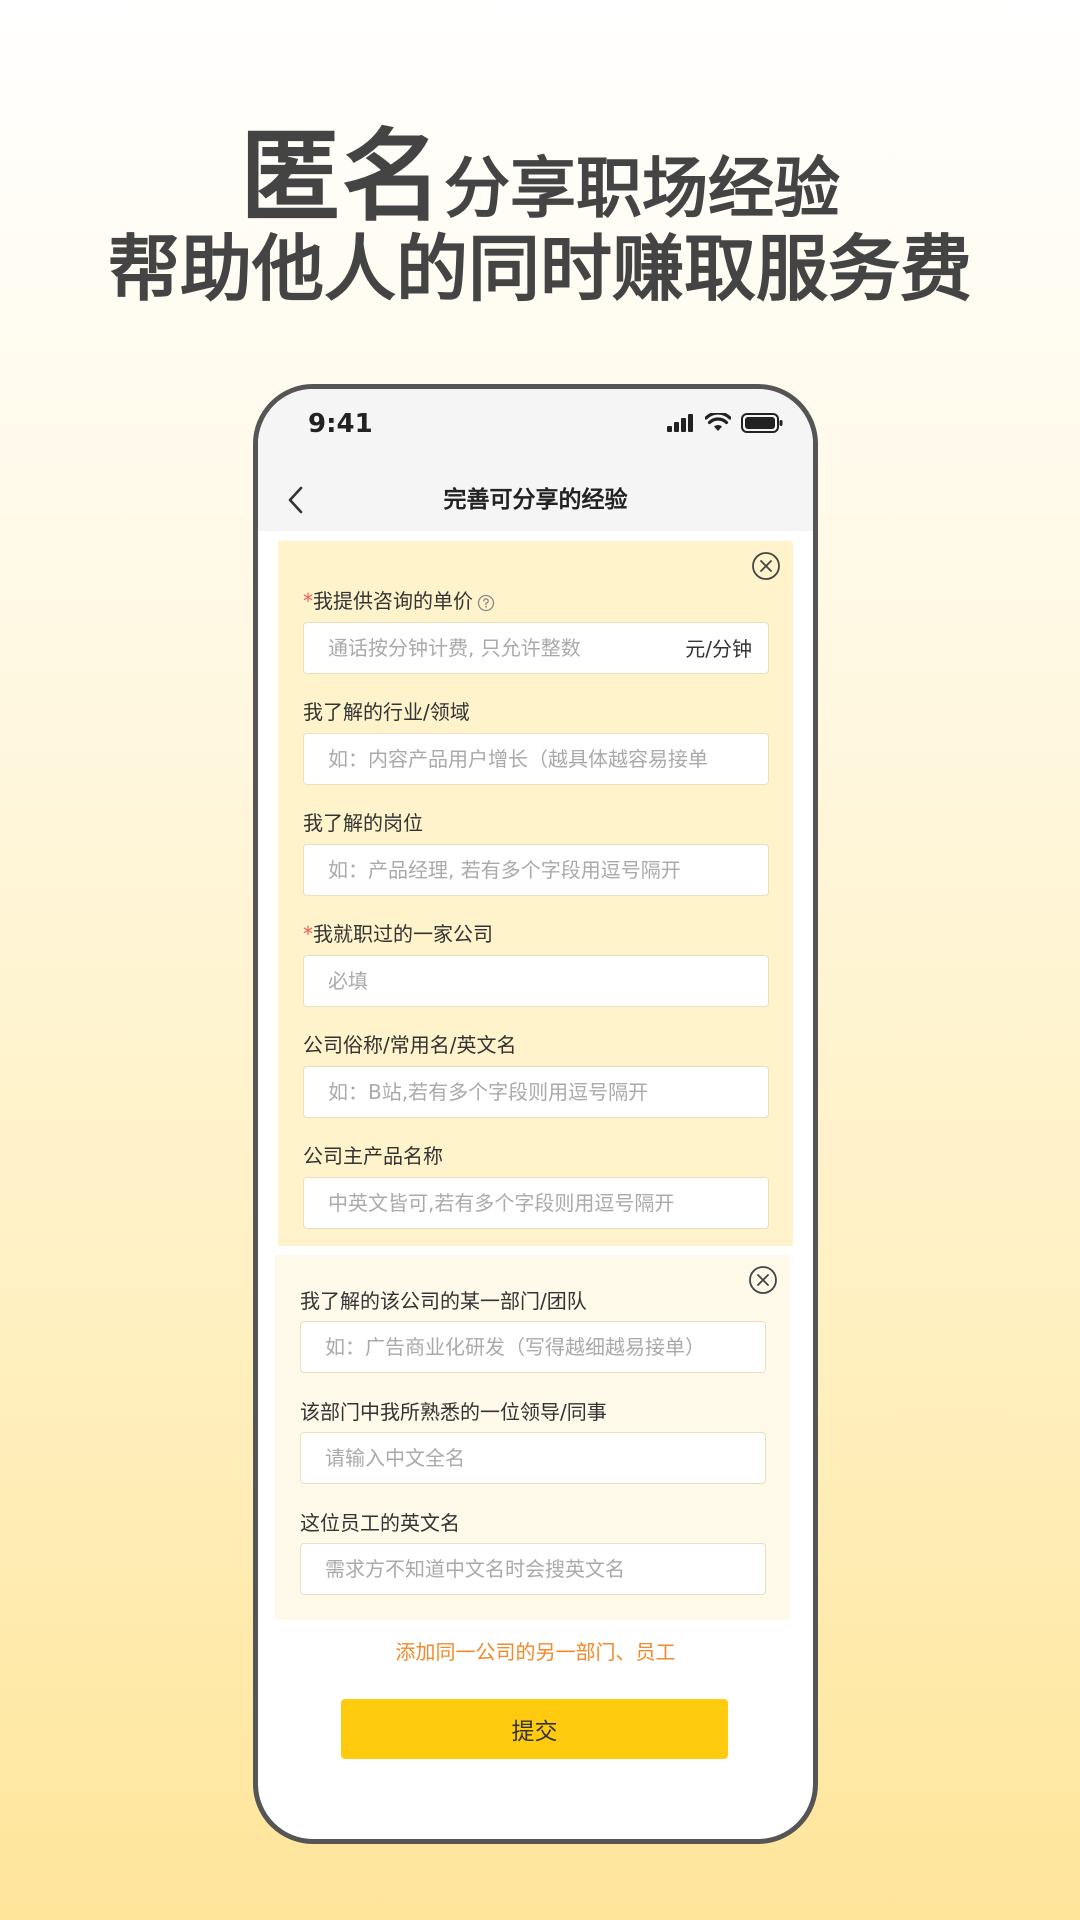 The image size is (1080, 1920). I want to click on label-text: 我提供咨询的单价, so click(393, 601).